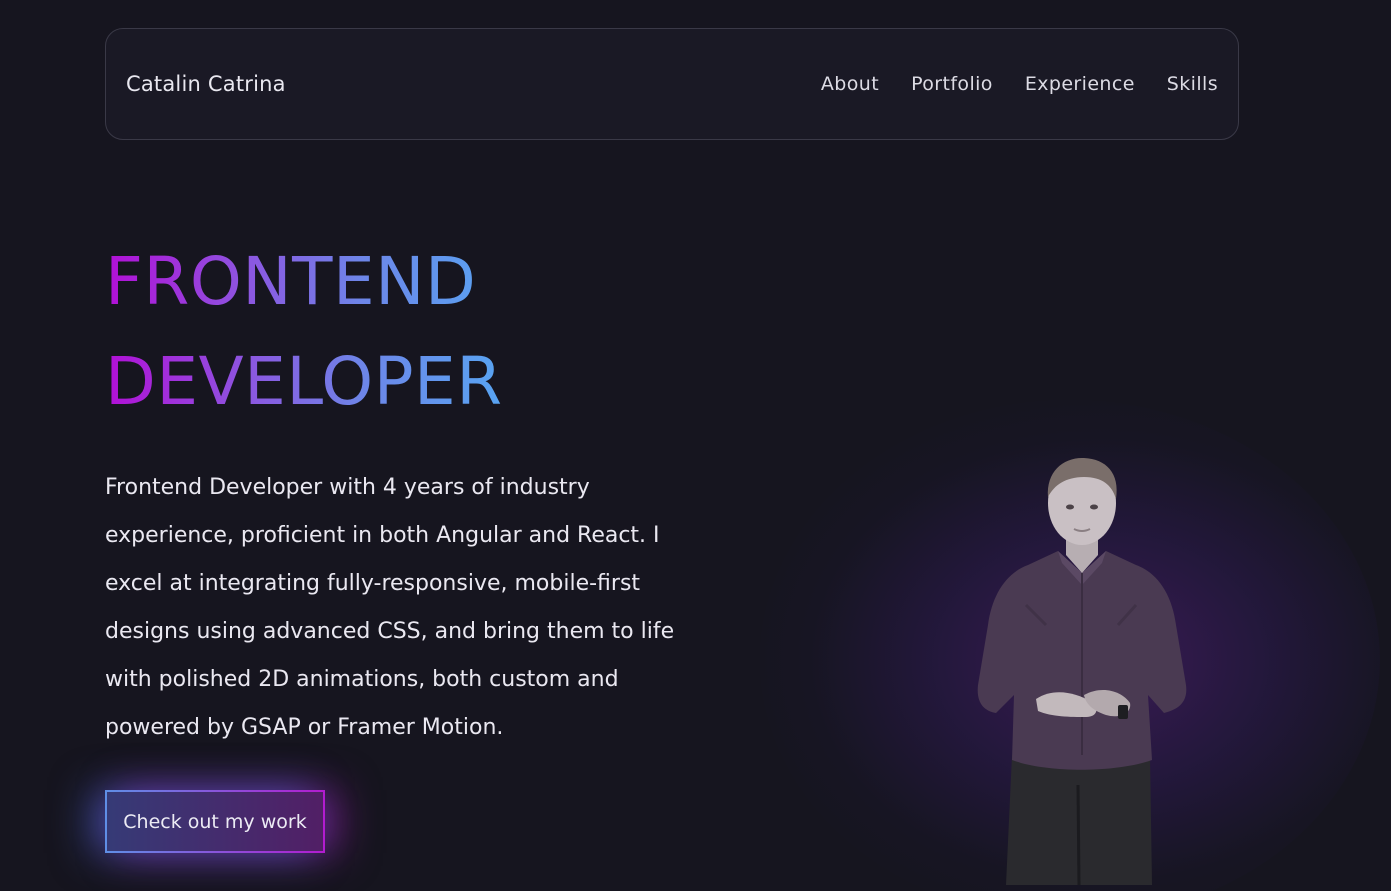  Describe the element at coordinates (304, 332) in the screenshot. I see `hero-title: FRONTEND DEVELOPER` at that location.